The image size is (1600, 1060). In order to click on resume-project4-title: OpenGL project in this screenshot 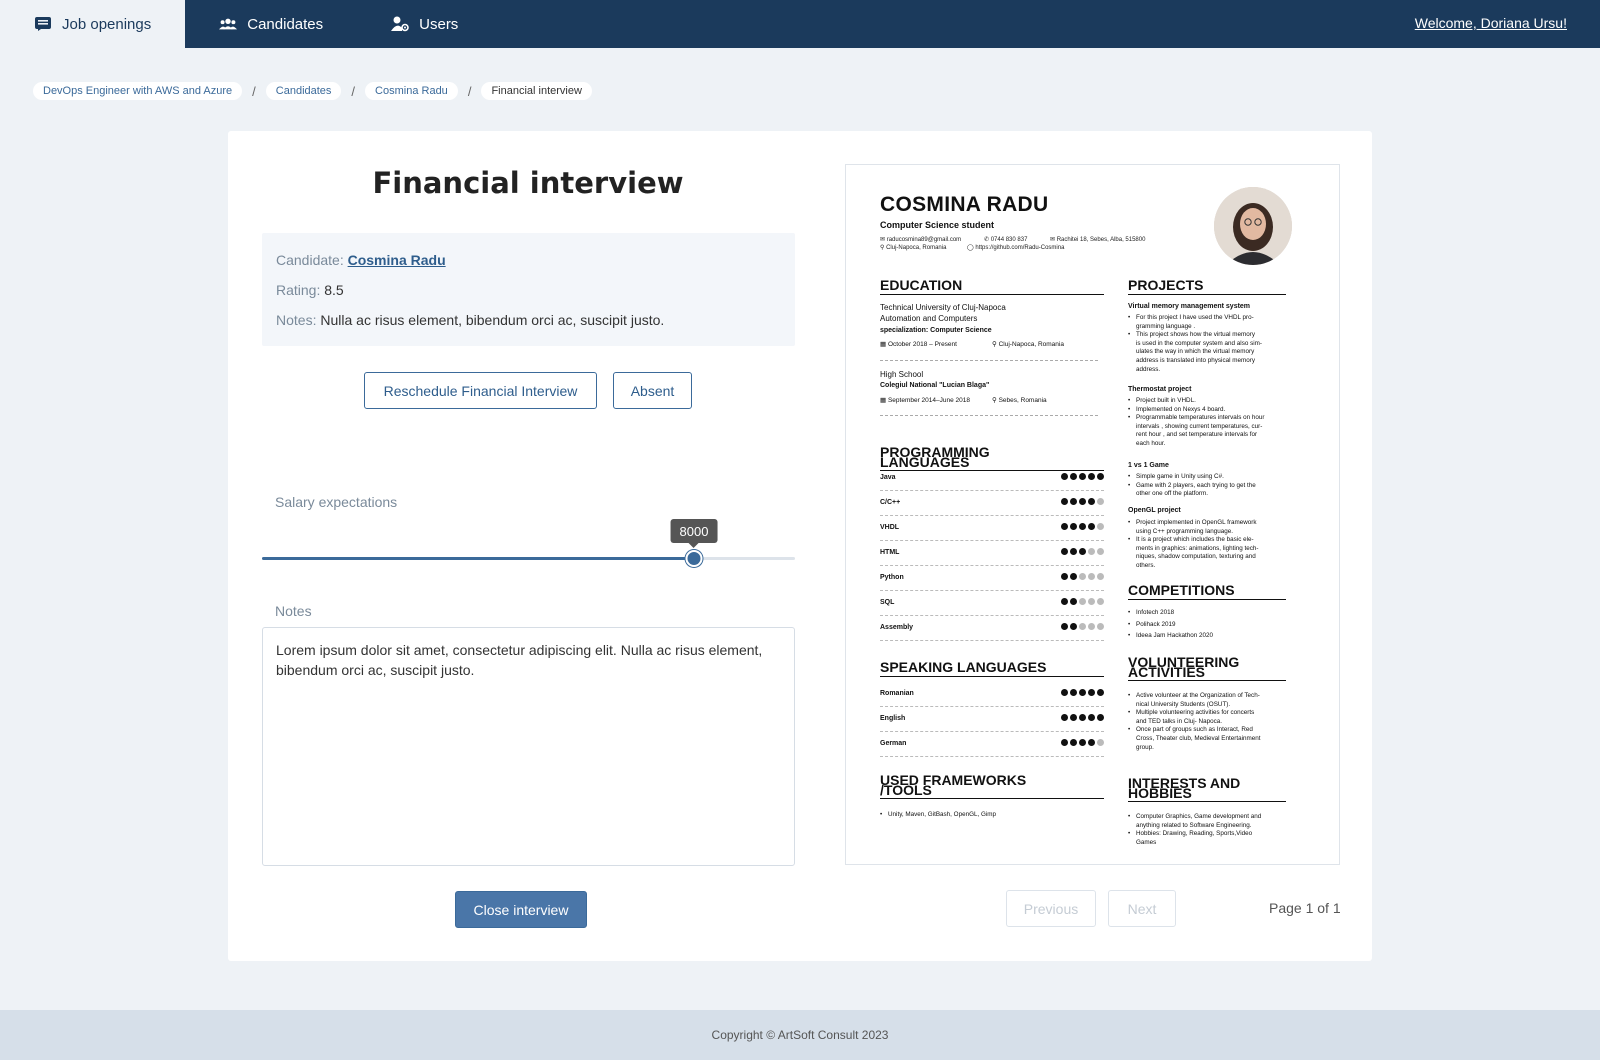, I will do `click(1154, 510)`.